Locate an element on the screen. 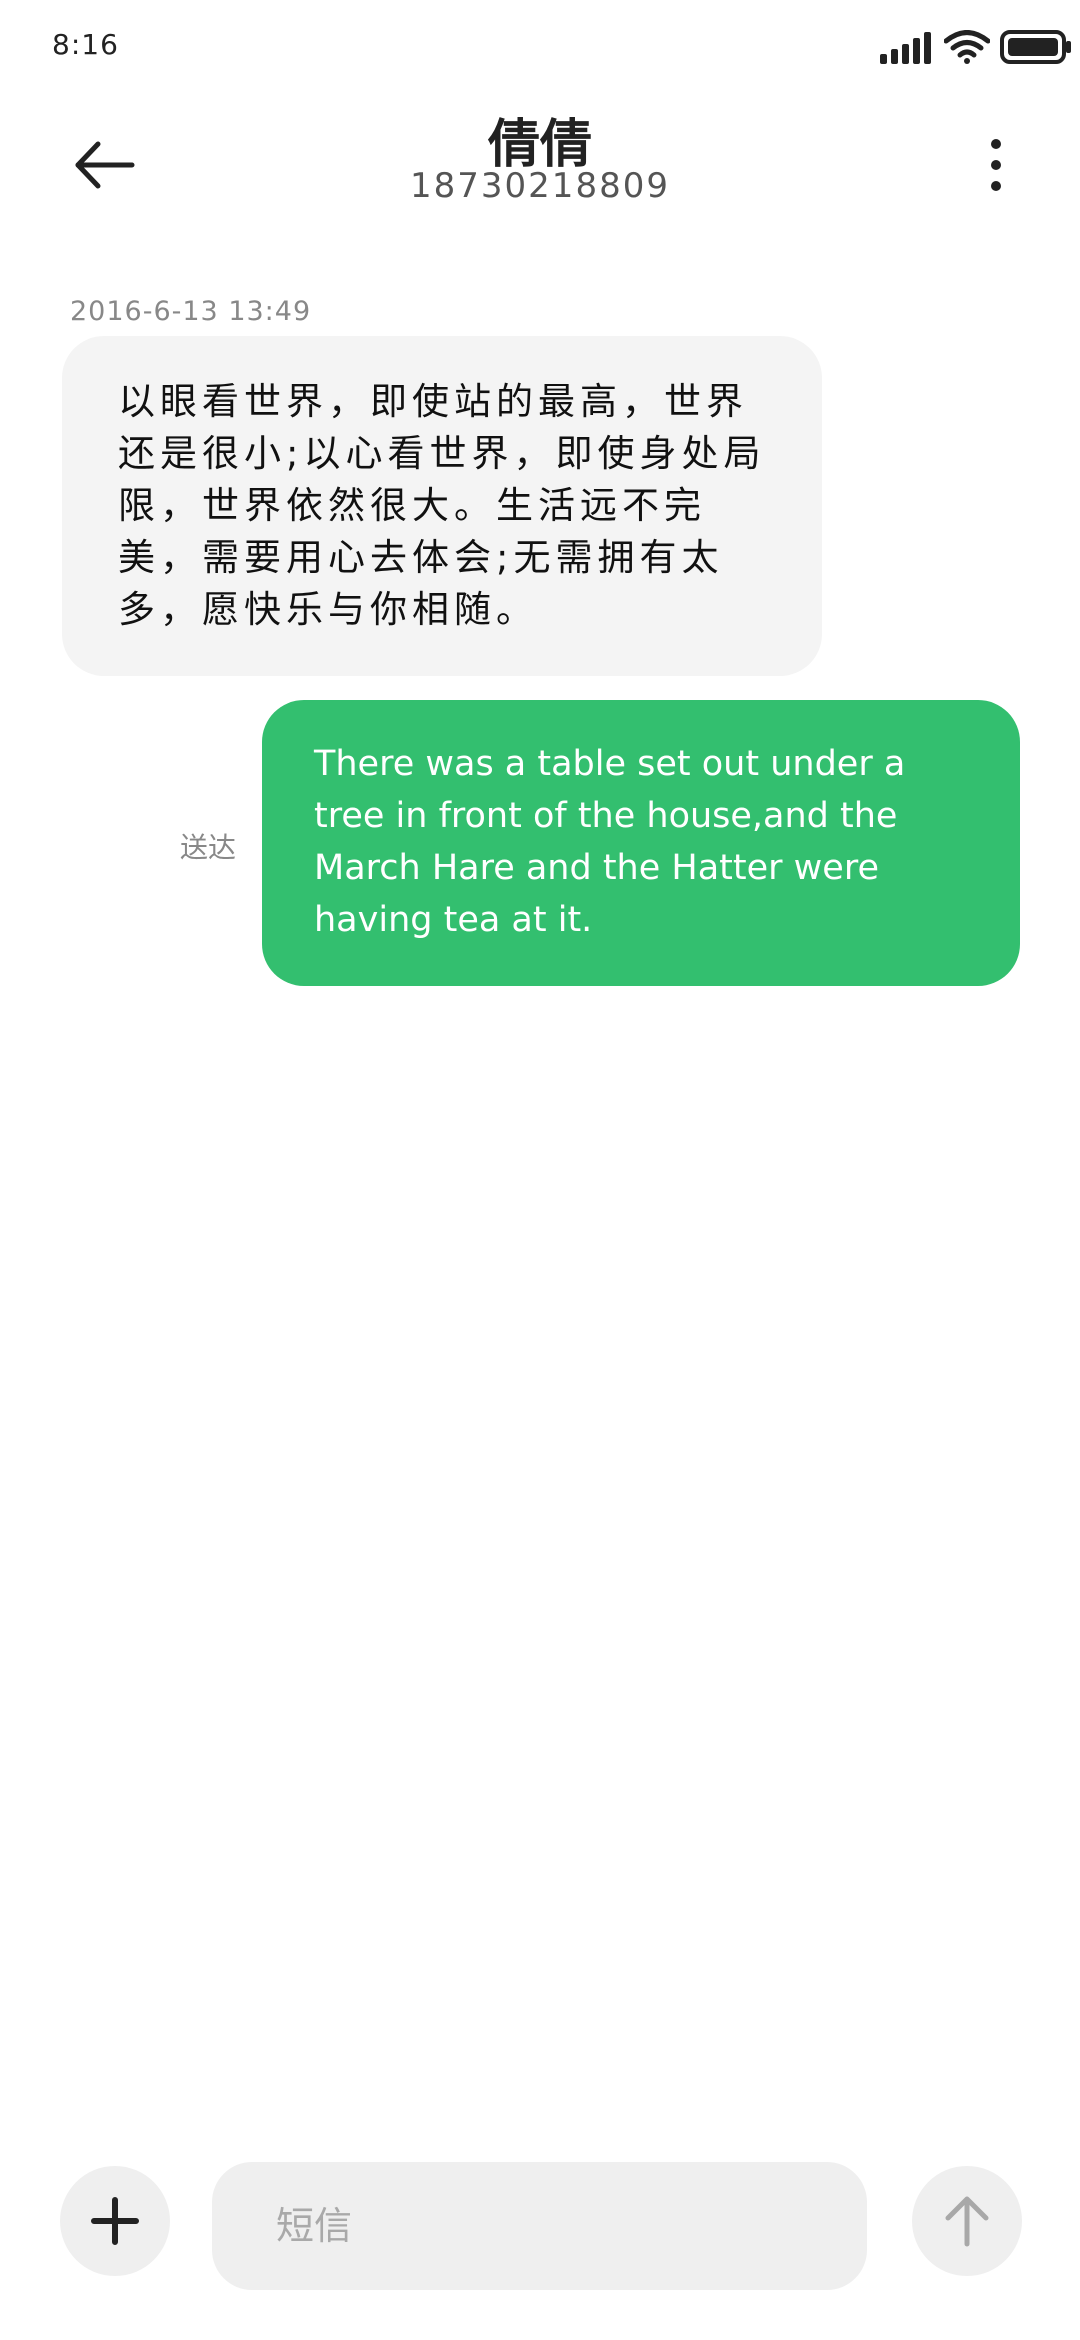 This screenshot has width=1080, height=2340. delivery-status: 送达 is located at coordinates (208, 847).